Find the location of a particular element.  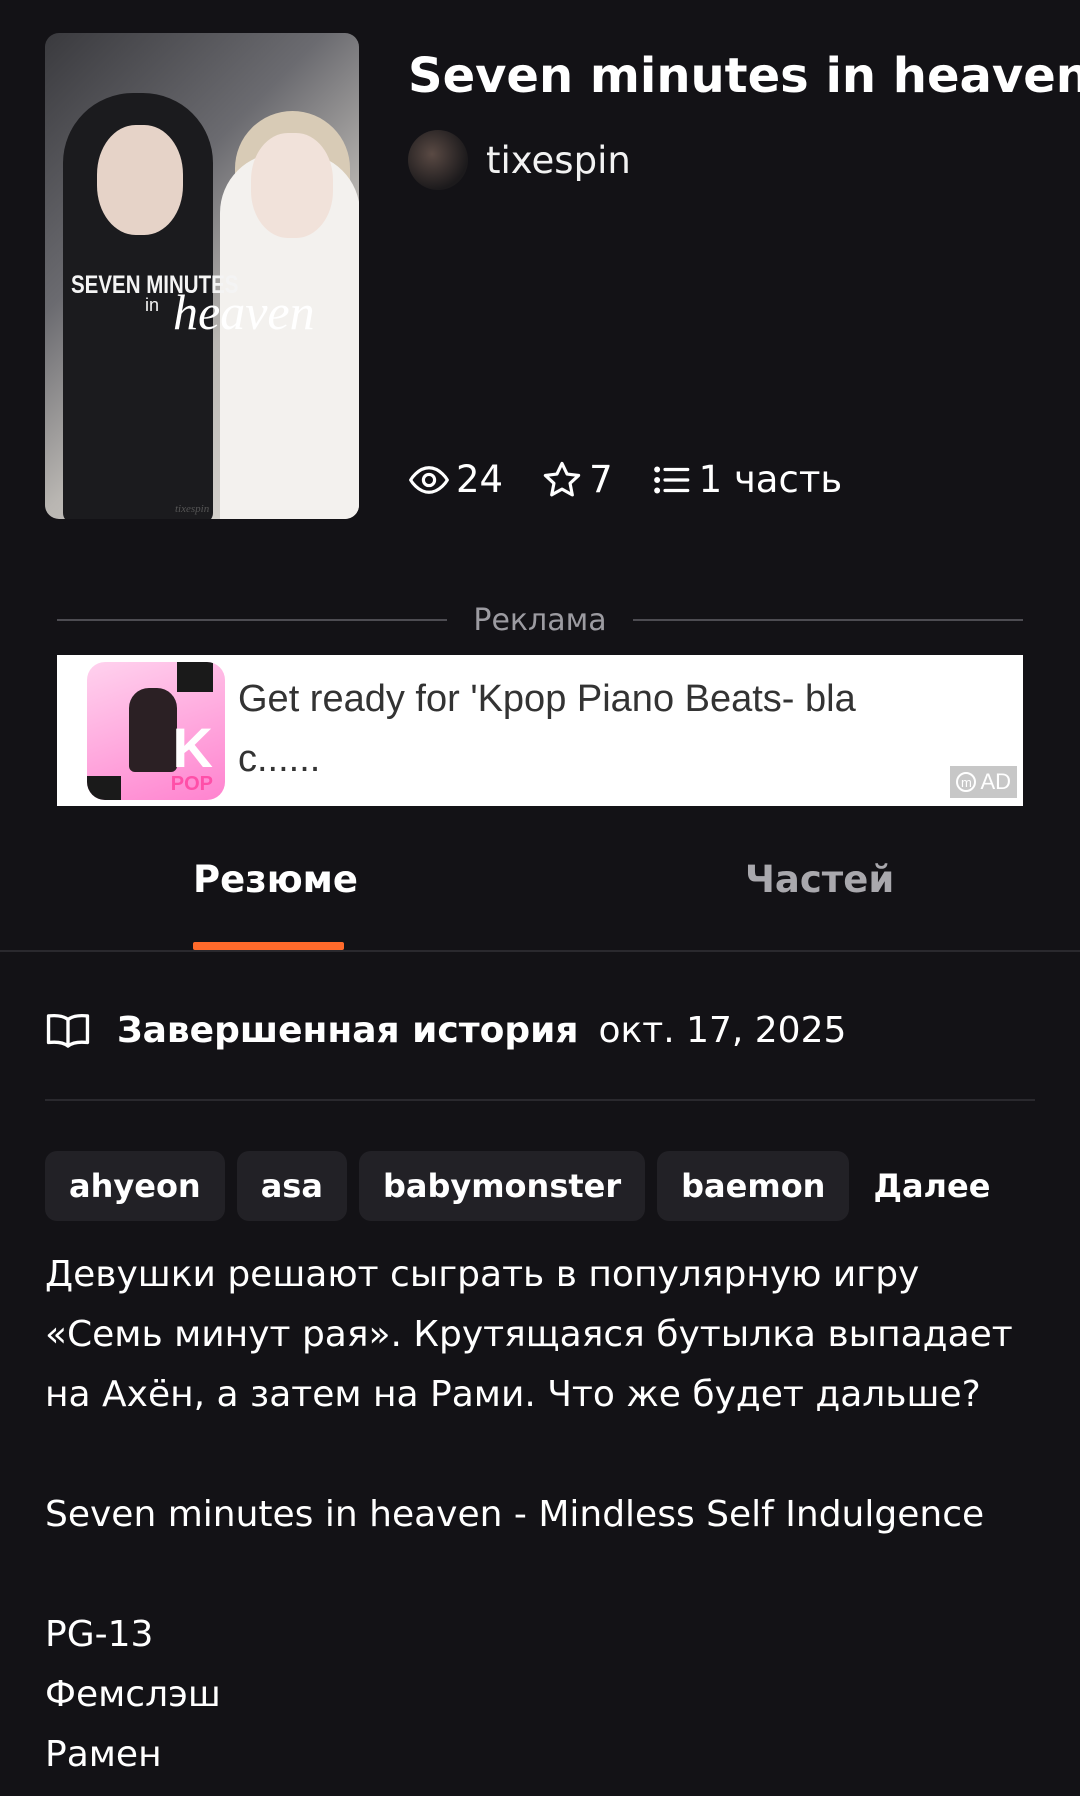

ad-app-icon: K POP is located at coordinates (156, 731).